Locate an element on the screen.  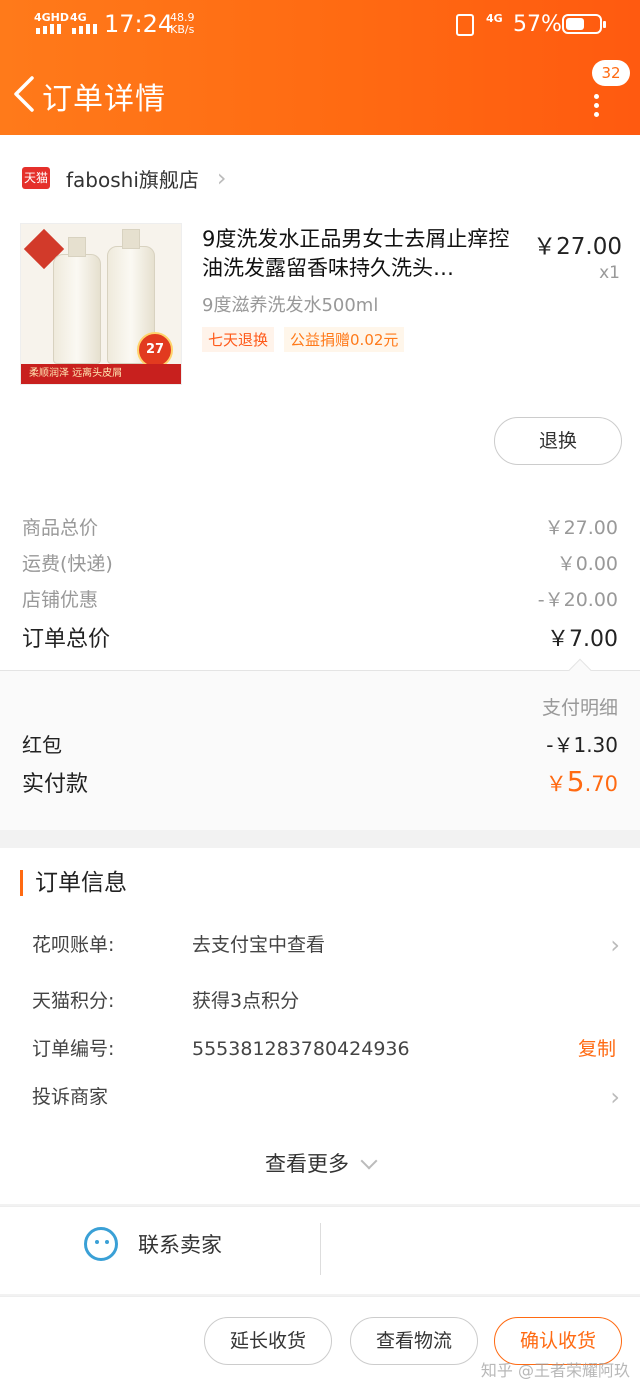
info-row-order-number: 订单编号: 555381283780424936 复制 is located at coordinates (326, 1049).